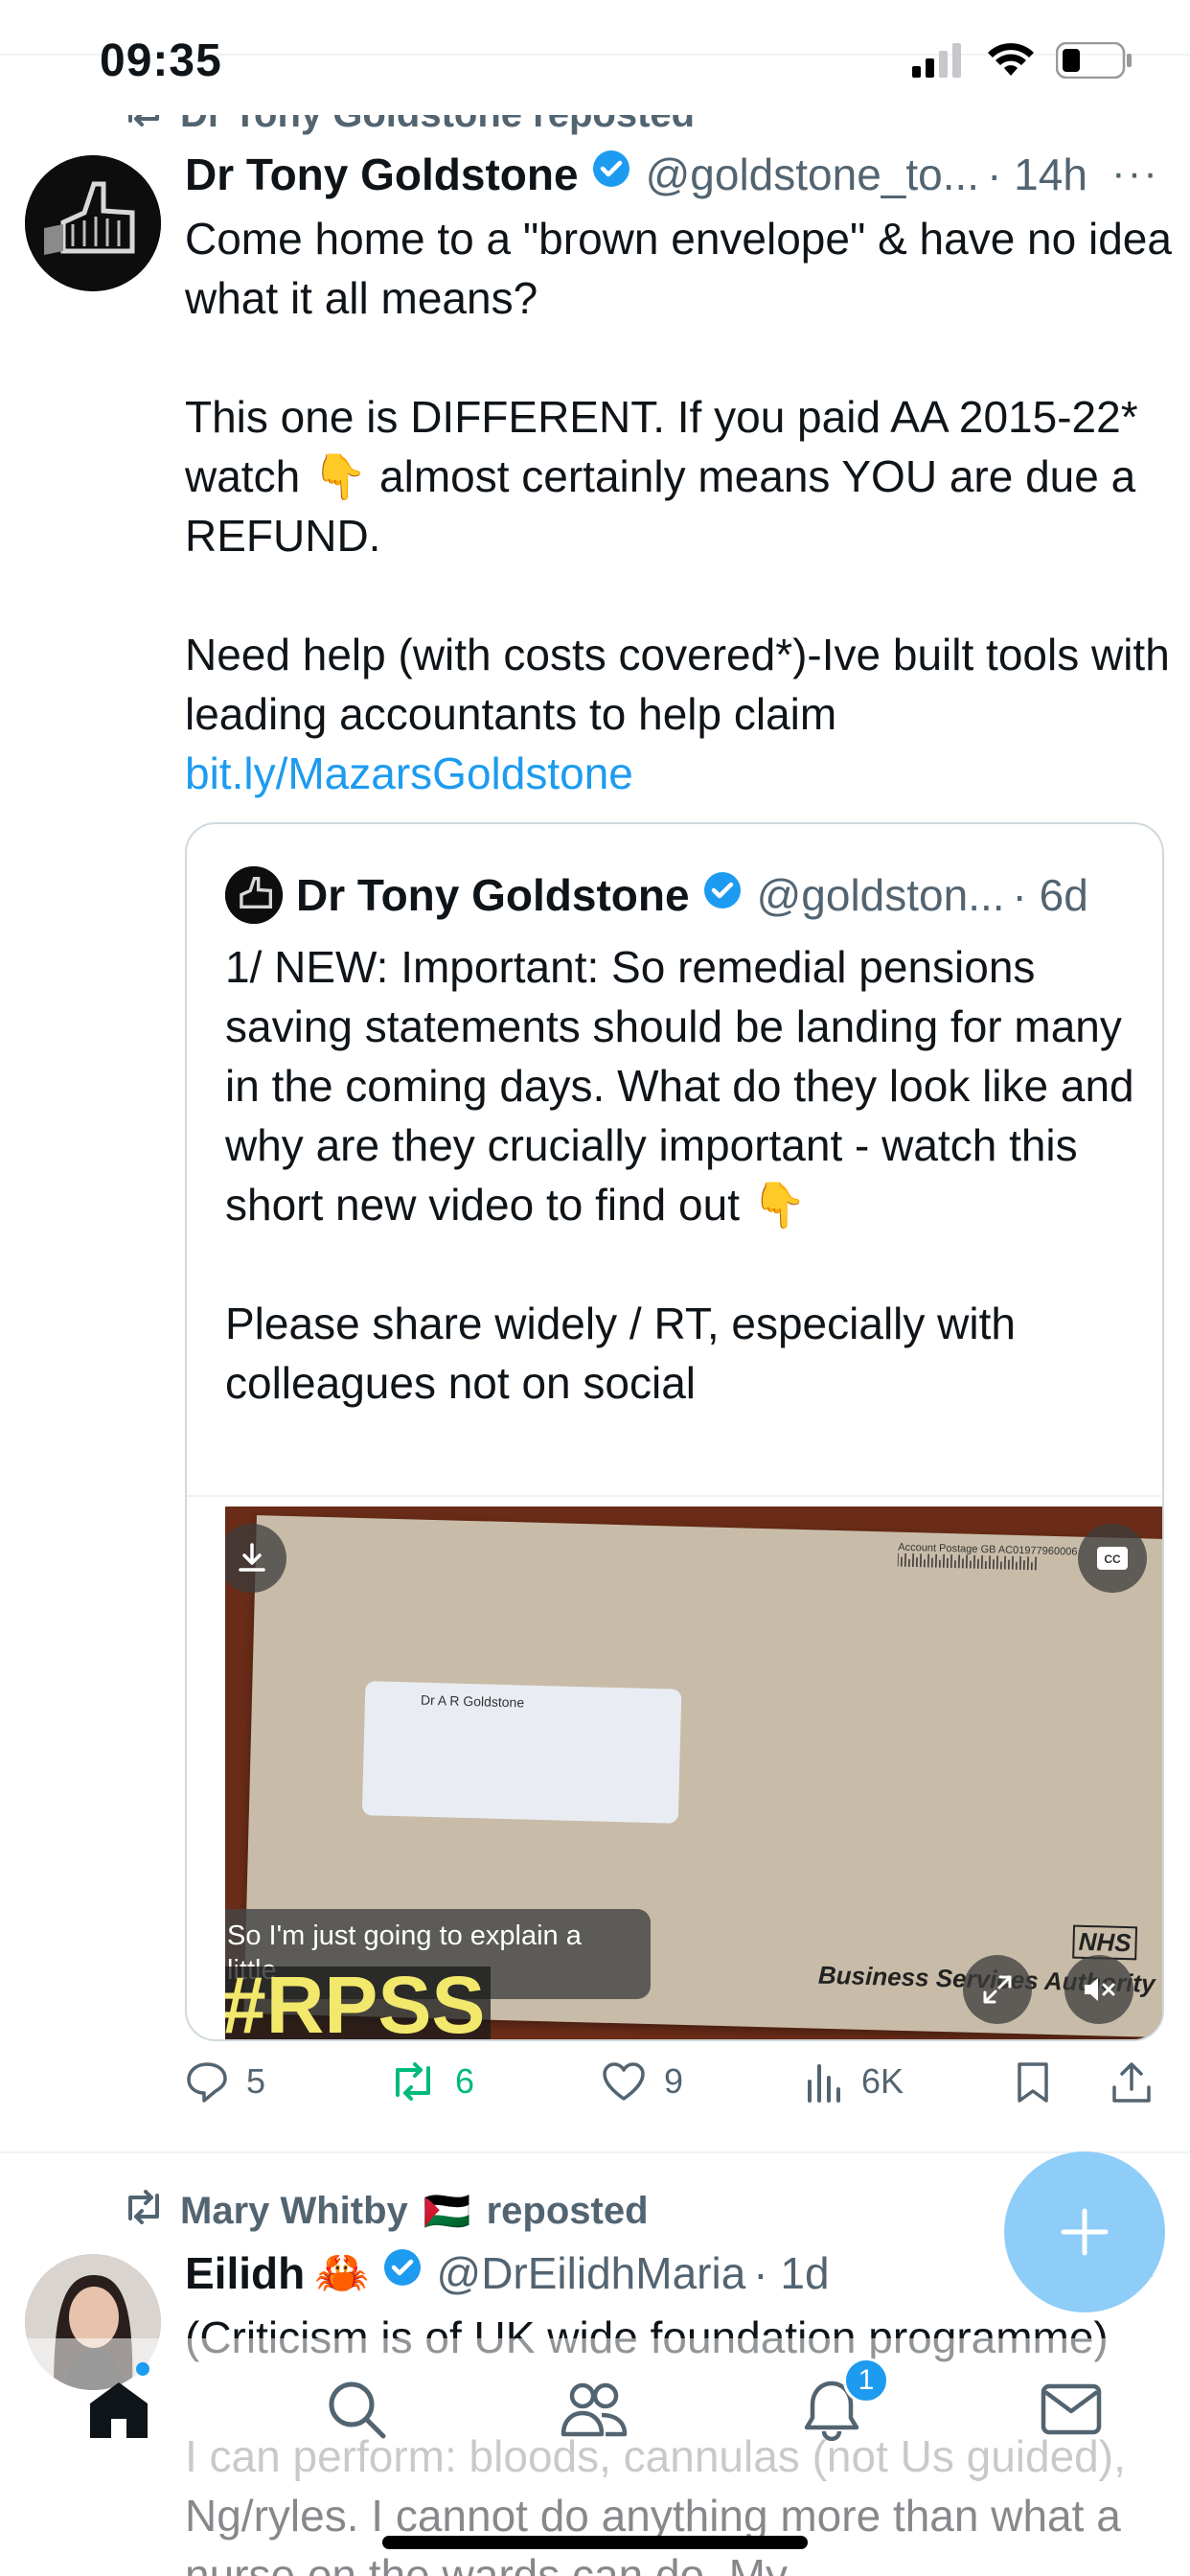  What do you see at coordinates (254, 895) in the screenshot?
I see `quoted-author-avatar` at bounding box center [254, 895].